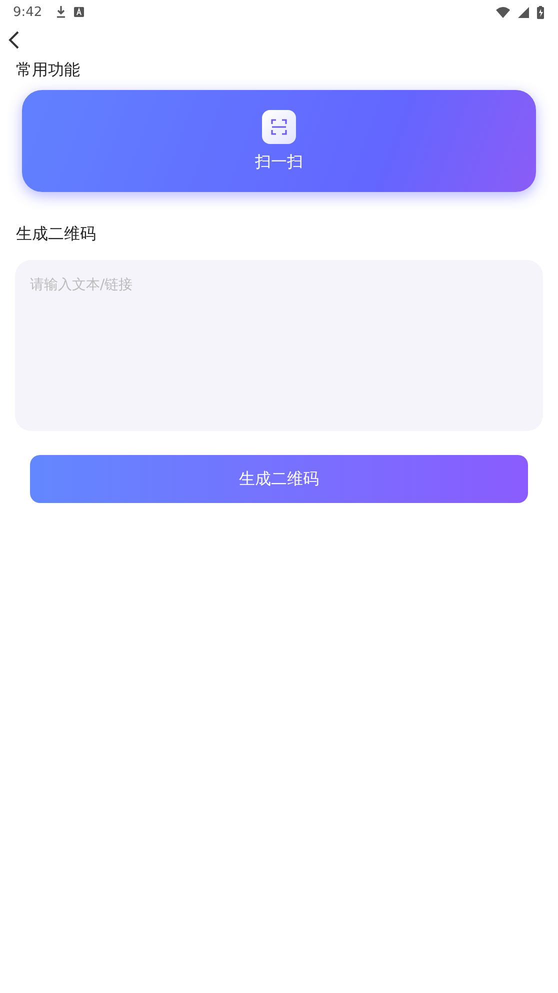  I want to click on scan-card: 扫一扫, so click(279, 141).